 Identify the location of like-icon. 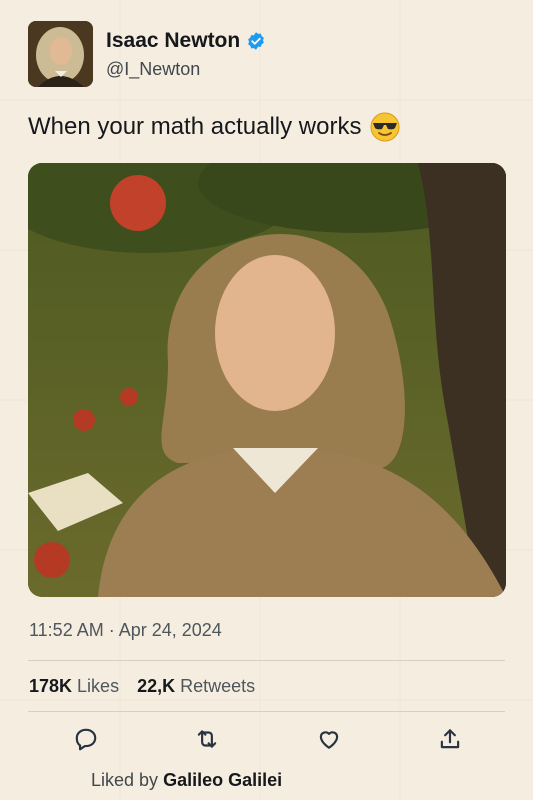
(328, 740).